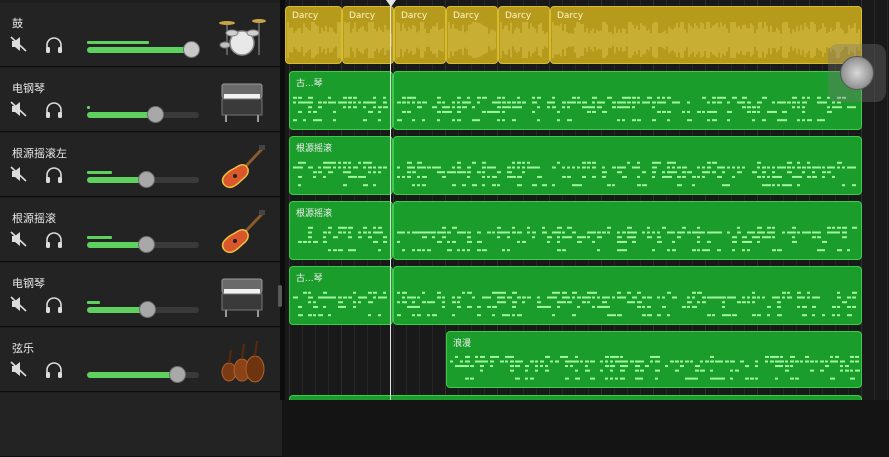  Describe the element at coordinates (39, 153) in the screenshot. I see `track-name: 根源摇滚左` at that location.